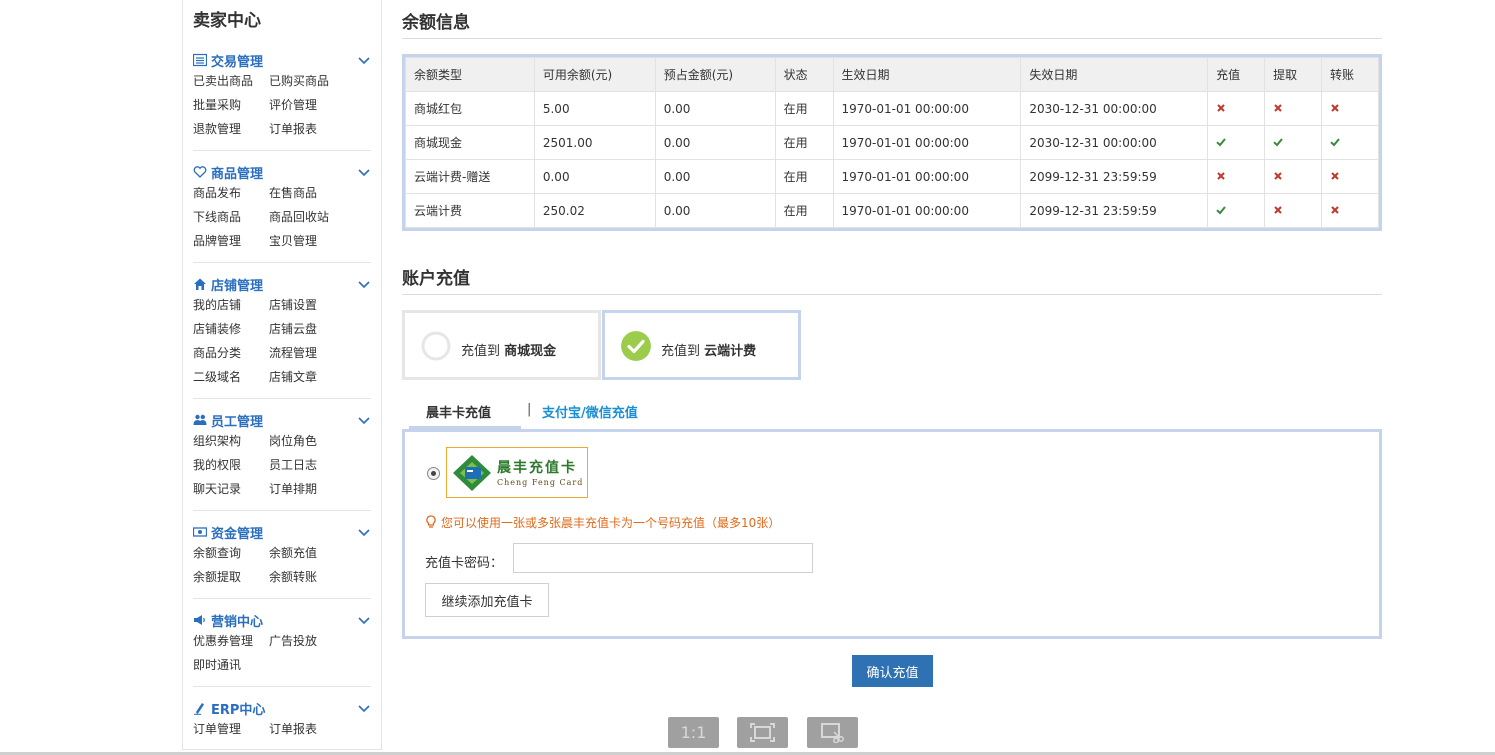 This screenshot has width=1495, height=755. Describe the element at coordinates (293, 328) in the screenshot. I see `sidebar-link: 店铺云盘` at that location.